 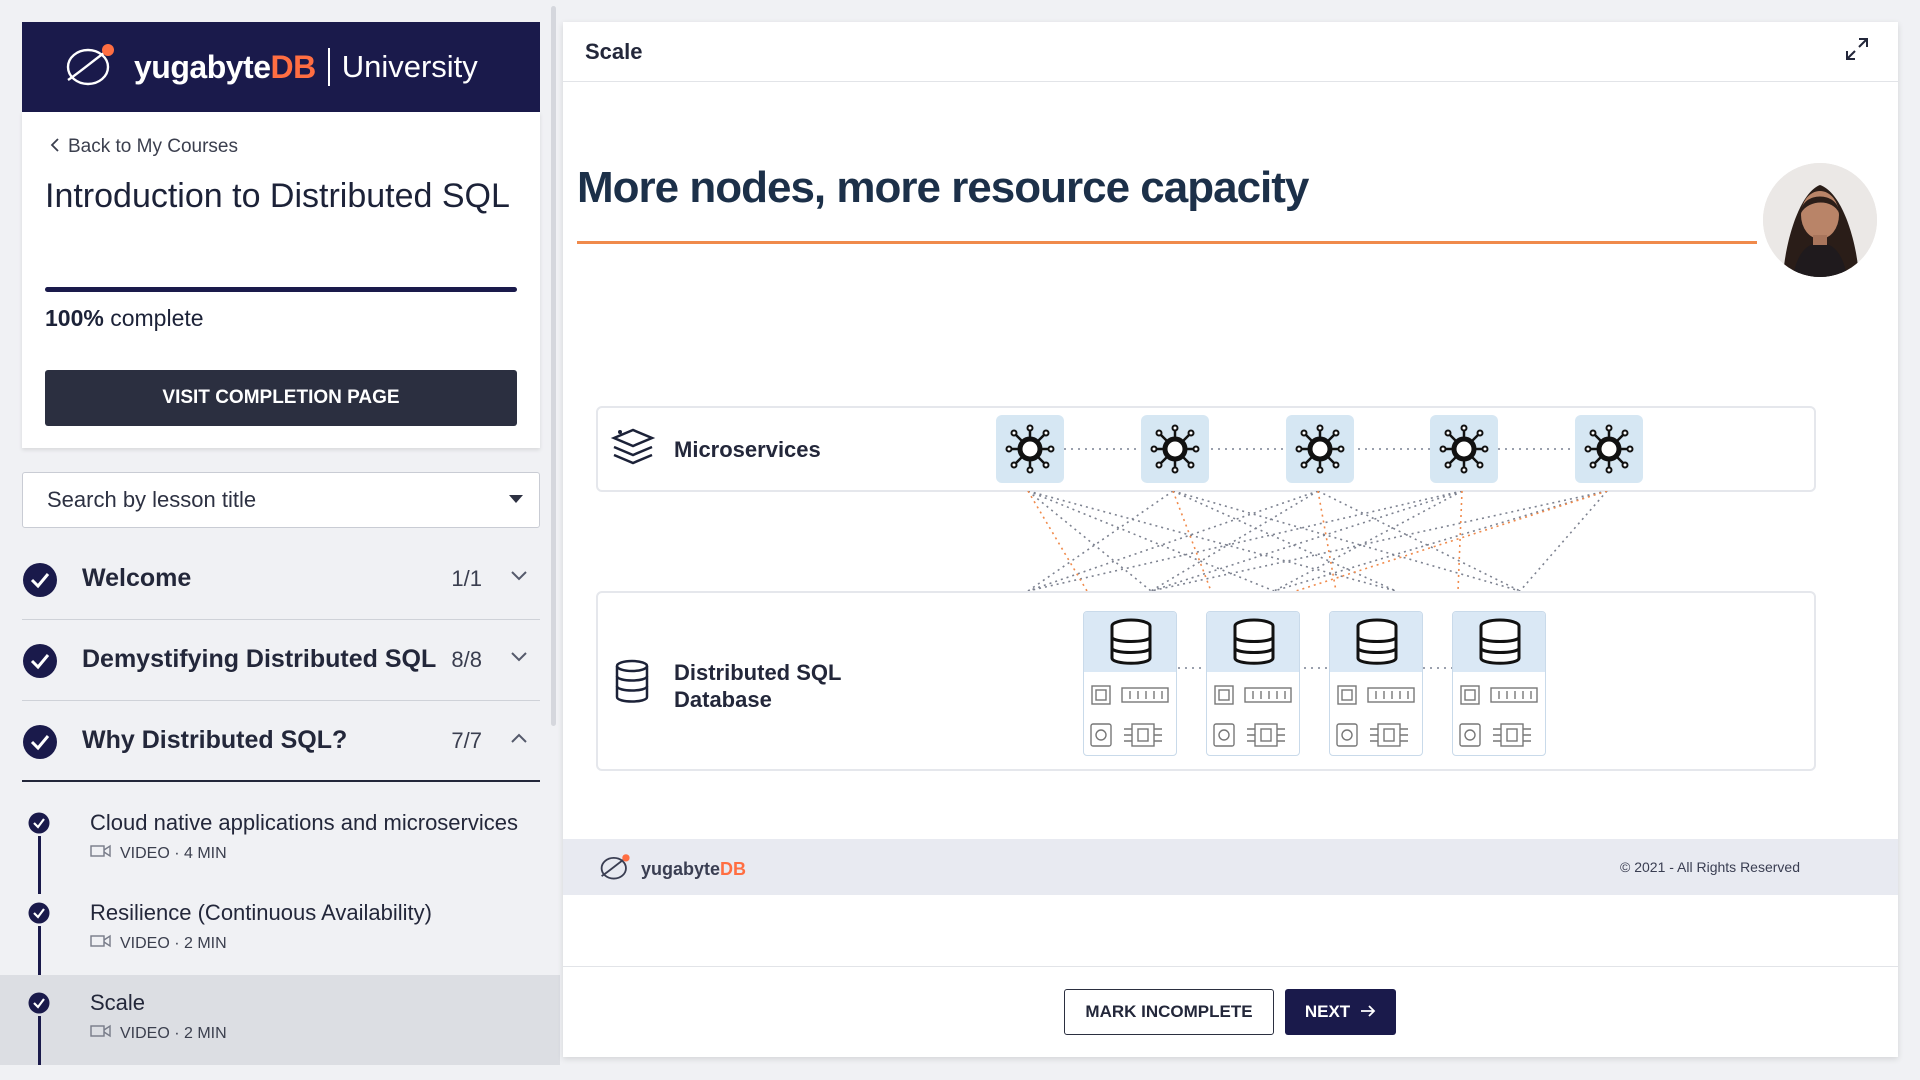 I want to click on caret-down-icon, so click(x=516, y=499).